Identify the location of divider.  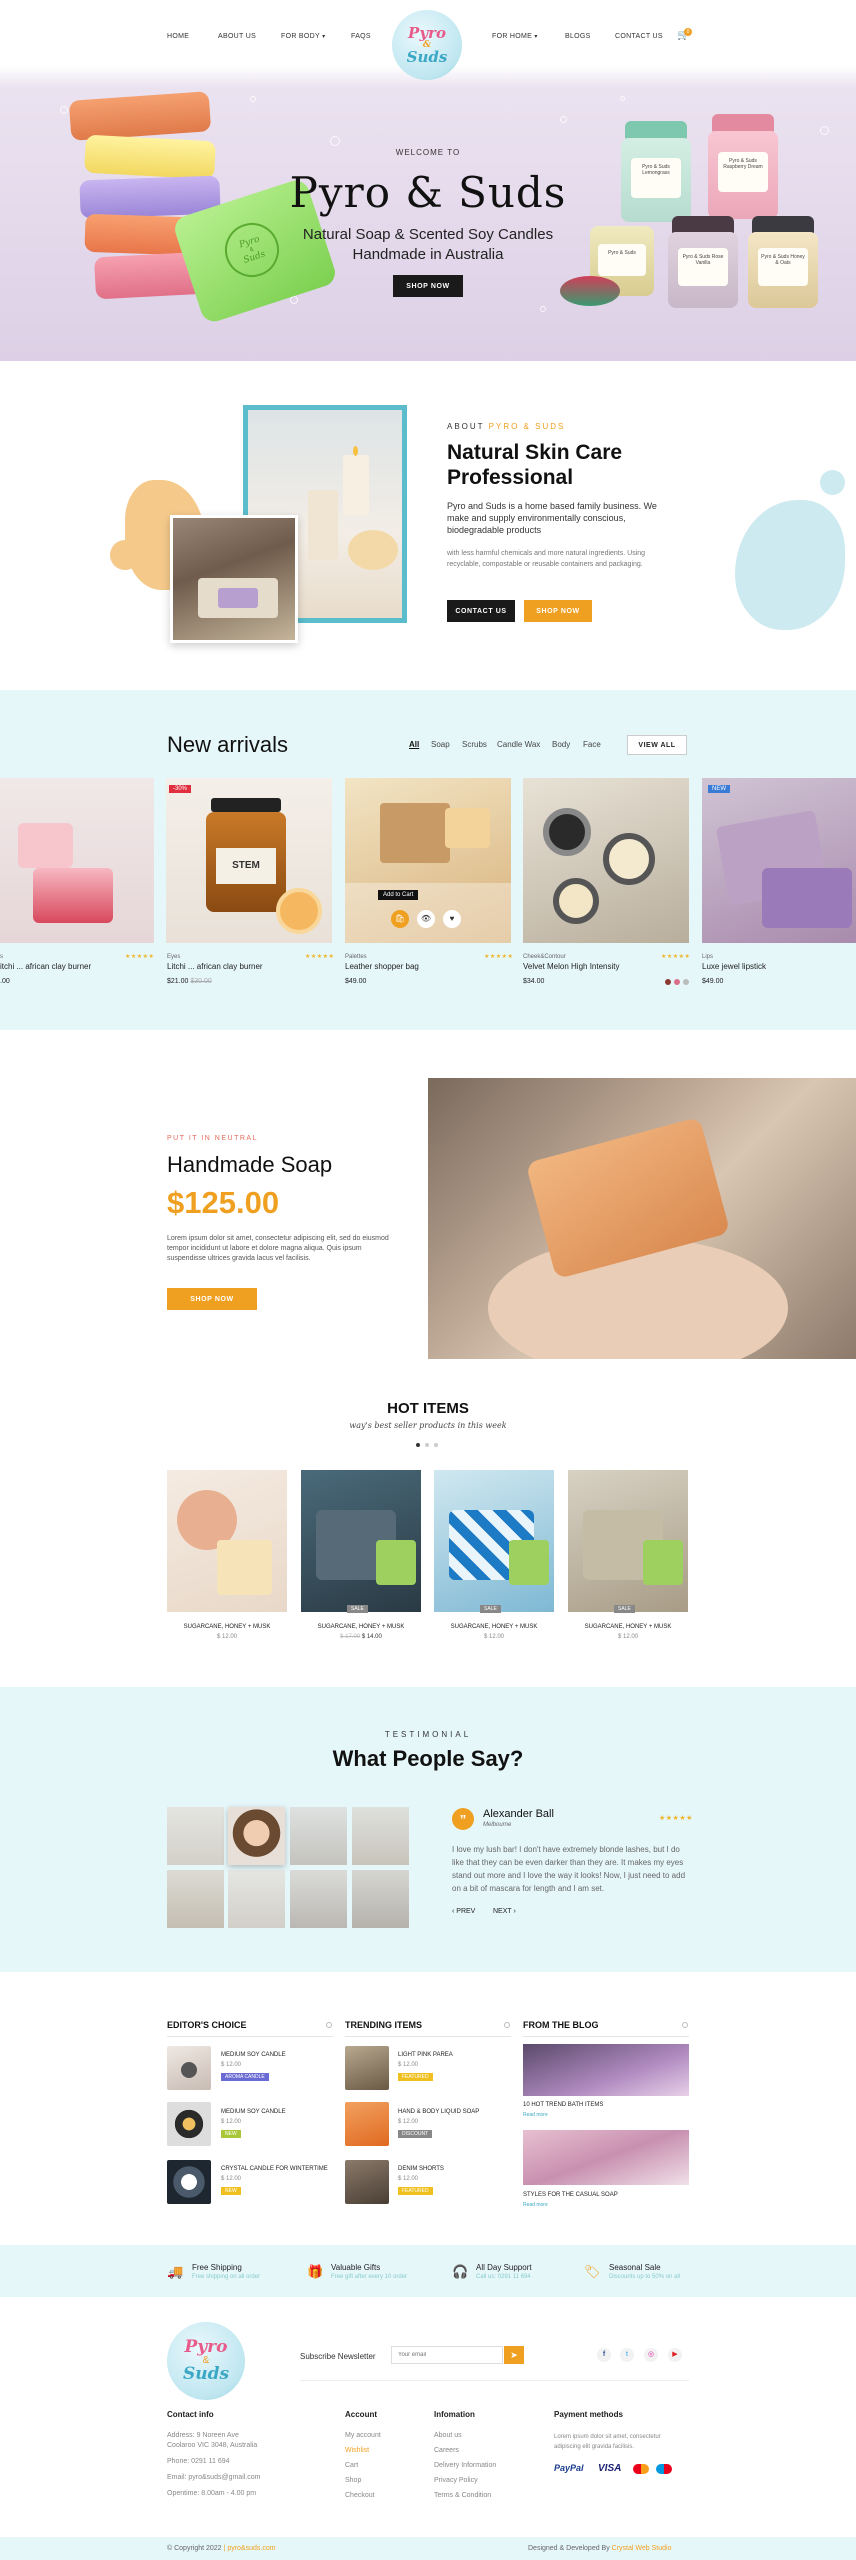
(606, 2036).